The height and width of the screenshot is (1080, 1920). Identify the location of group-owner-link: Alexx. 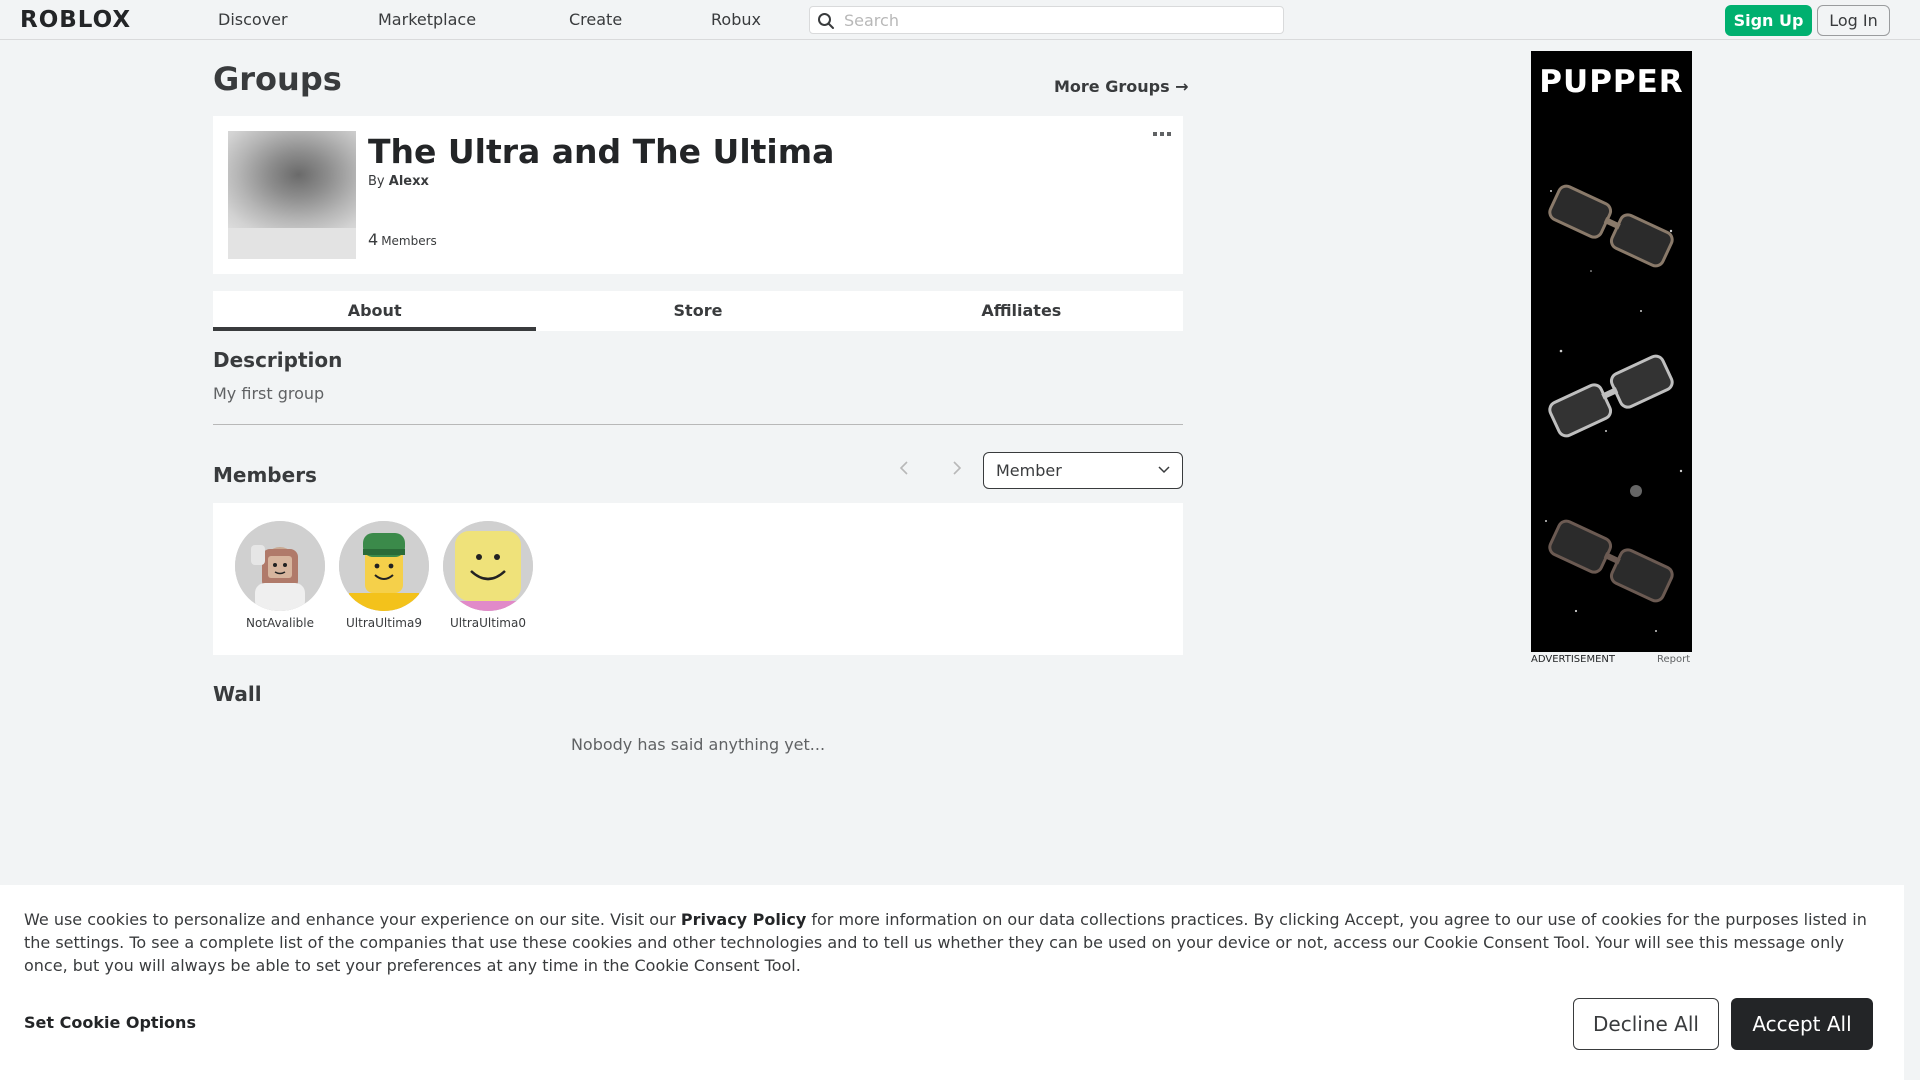
(409, 181).